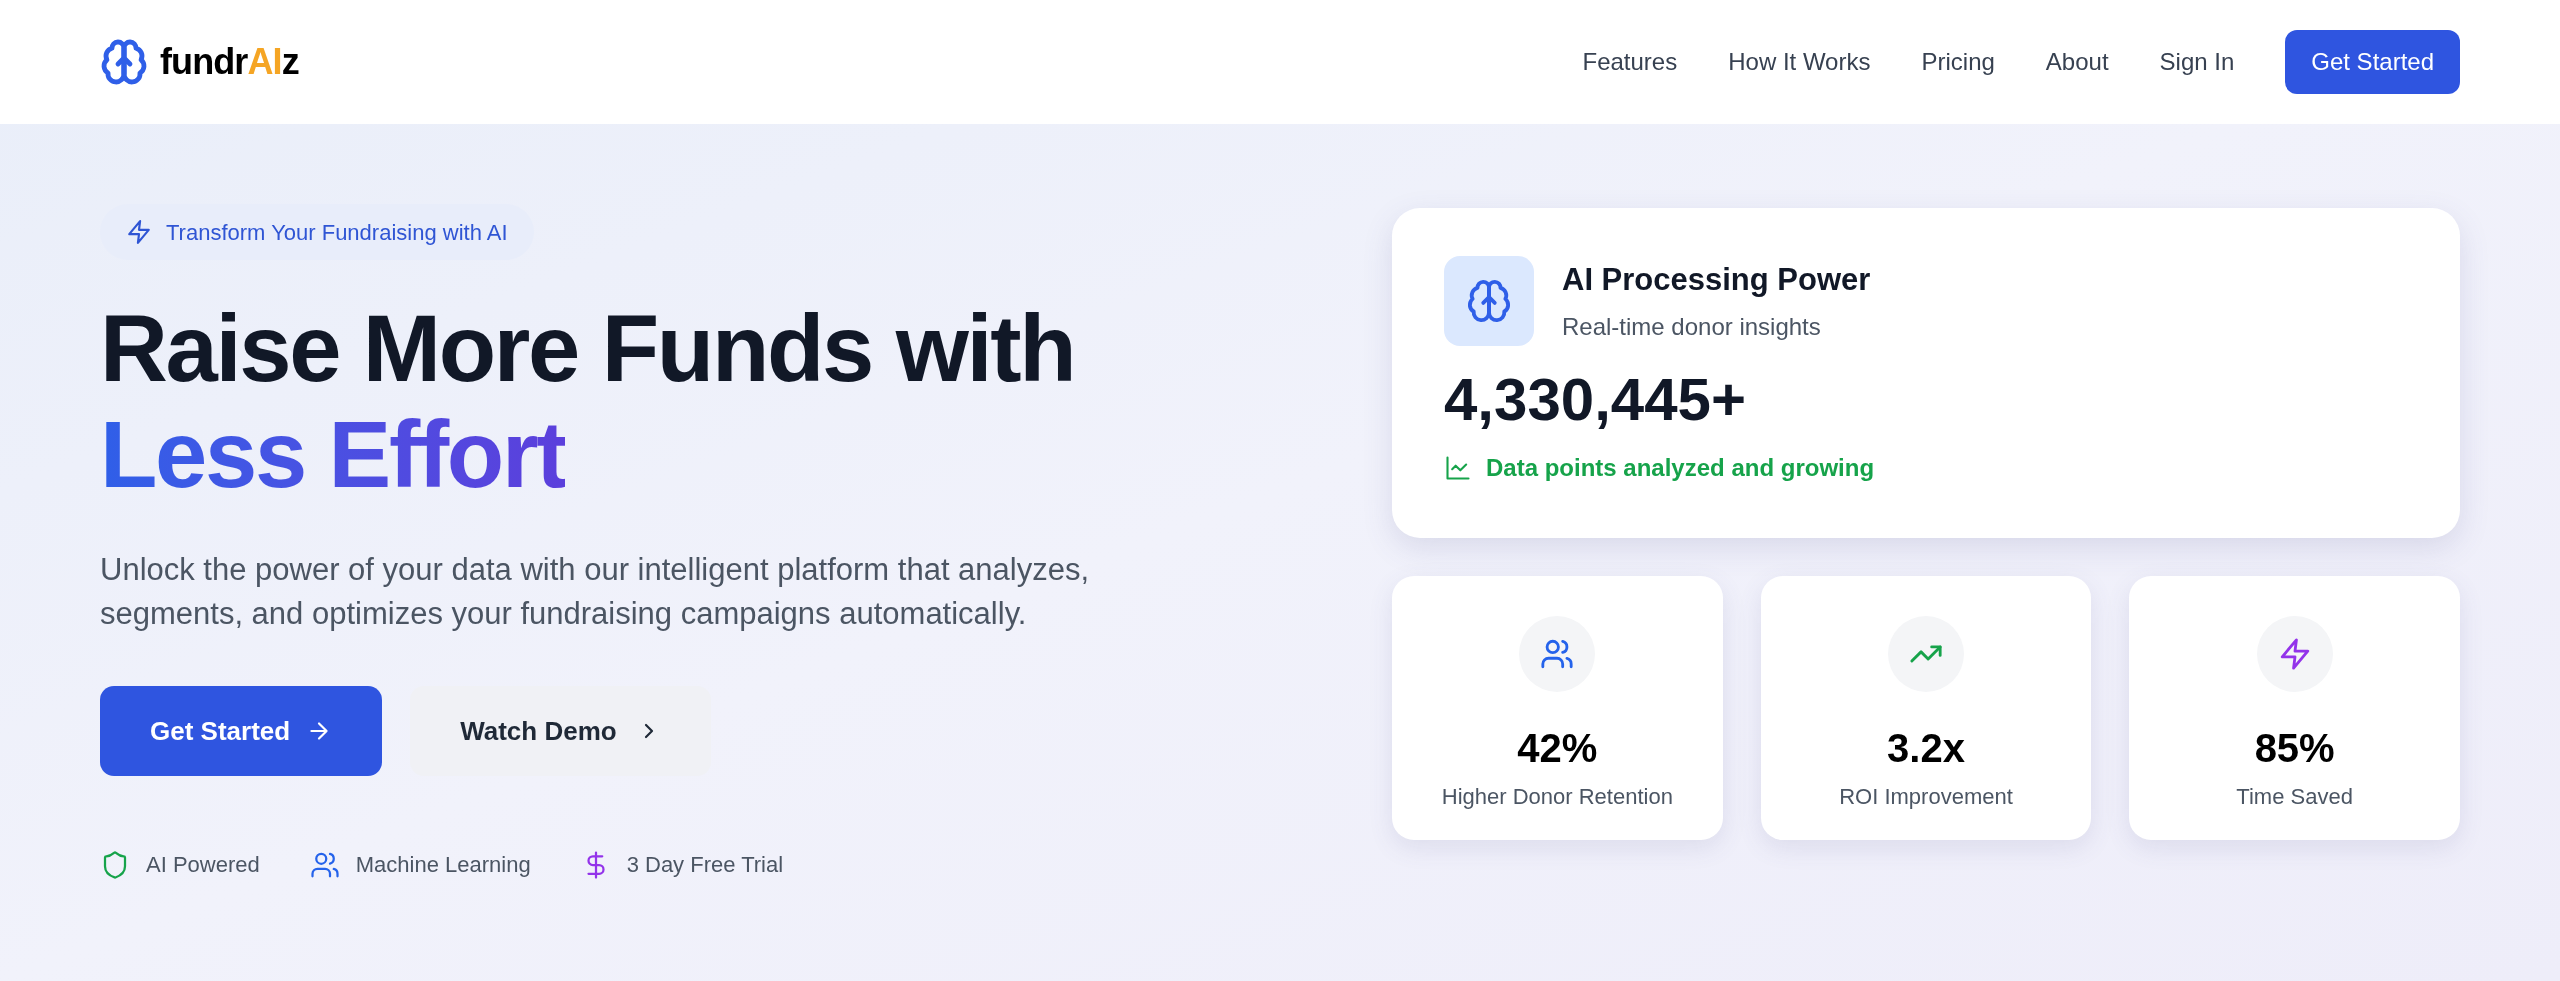 The height and width of the screenshot is (981, 2560). What do you see at coordinates (1458, 468) in the screenshot?
I see `line-chart-icon` at bounding box center [1458, 468].